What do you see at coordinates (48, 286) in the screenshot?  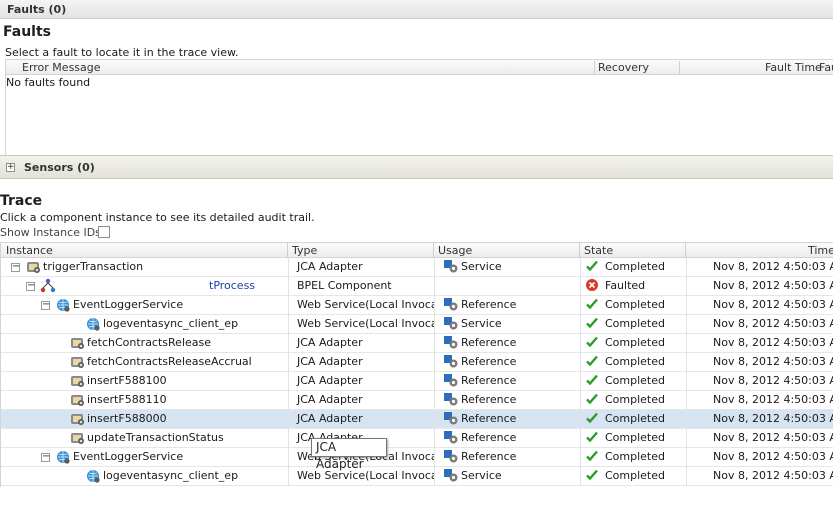 I see `bpel-component-icon` at bounding box center [48, 286].